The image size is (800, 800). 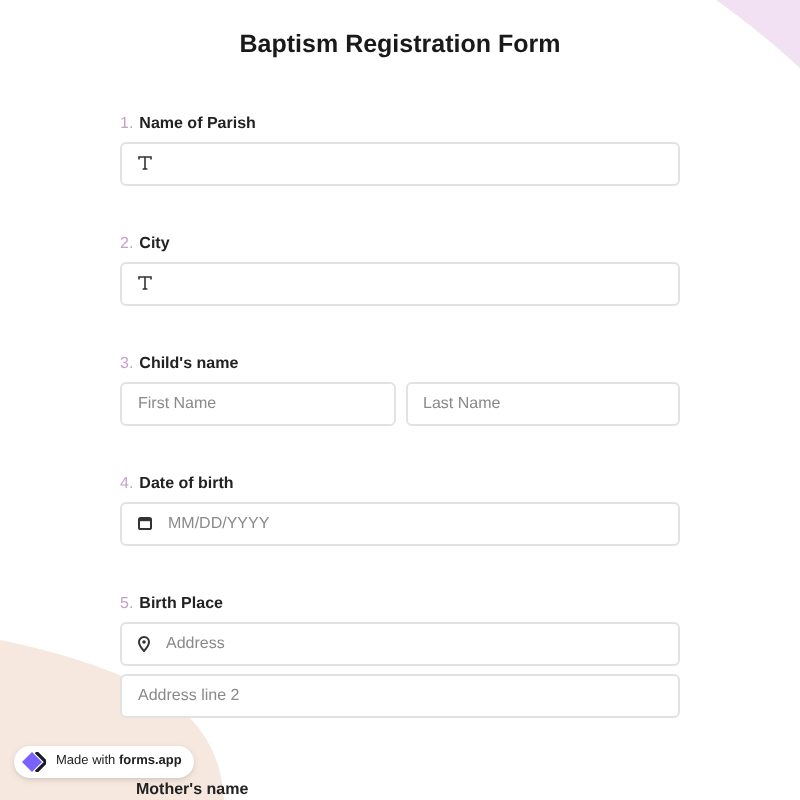 What do you see at coordinates (127, 243) in the screenshot?
I see `question-number: 2.` at bounding box center [127, 243].